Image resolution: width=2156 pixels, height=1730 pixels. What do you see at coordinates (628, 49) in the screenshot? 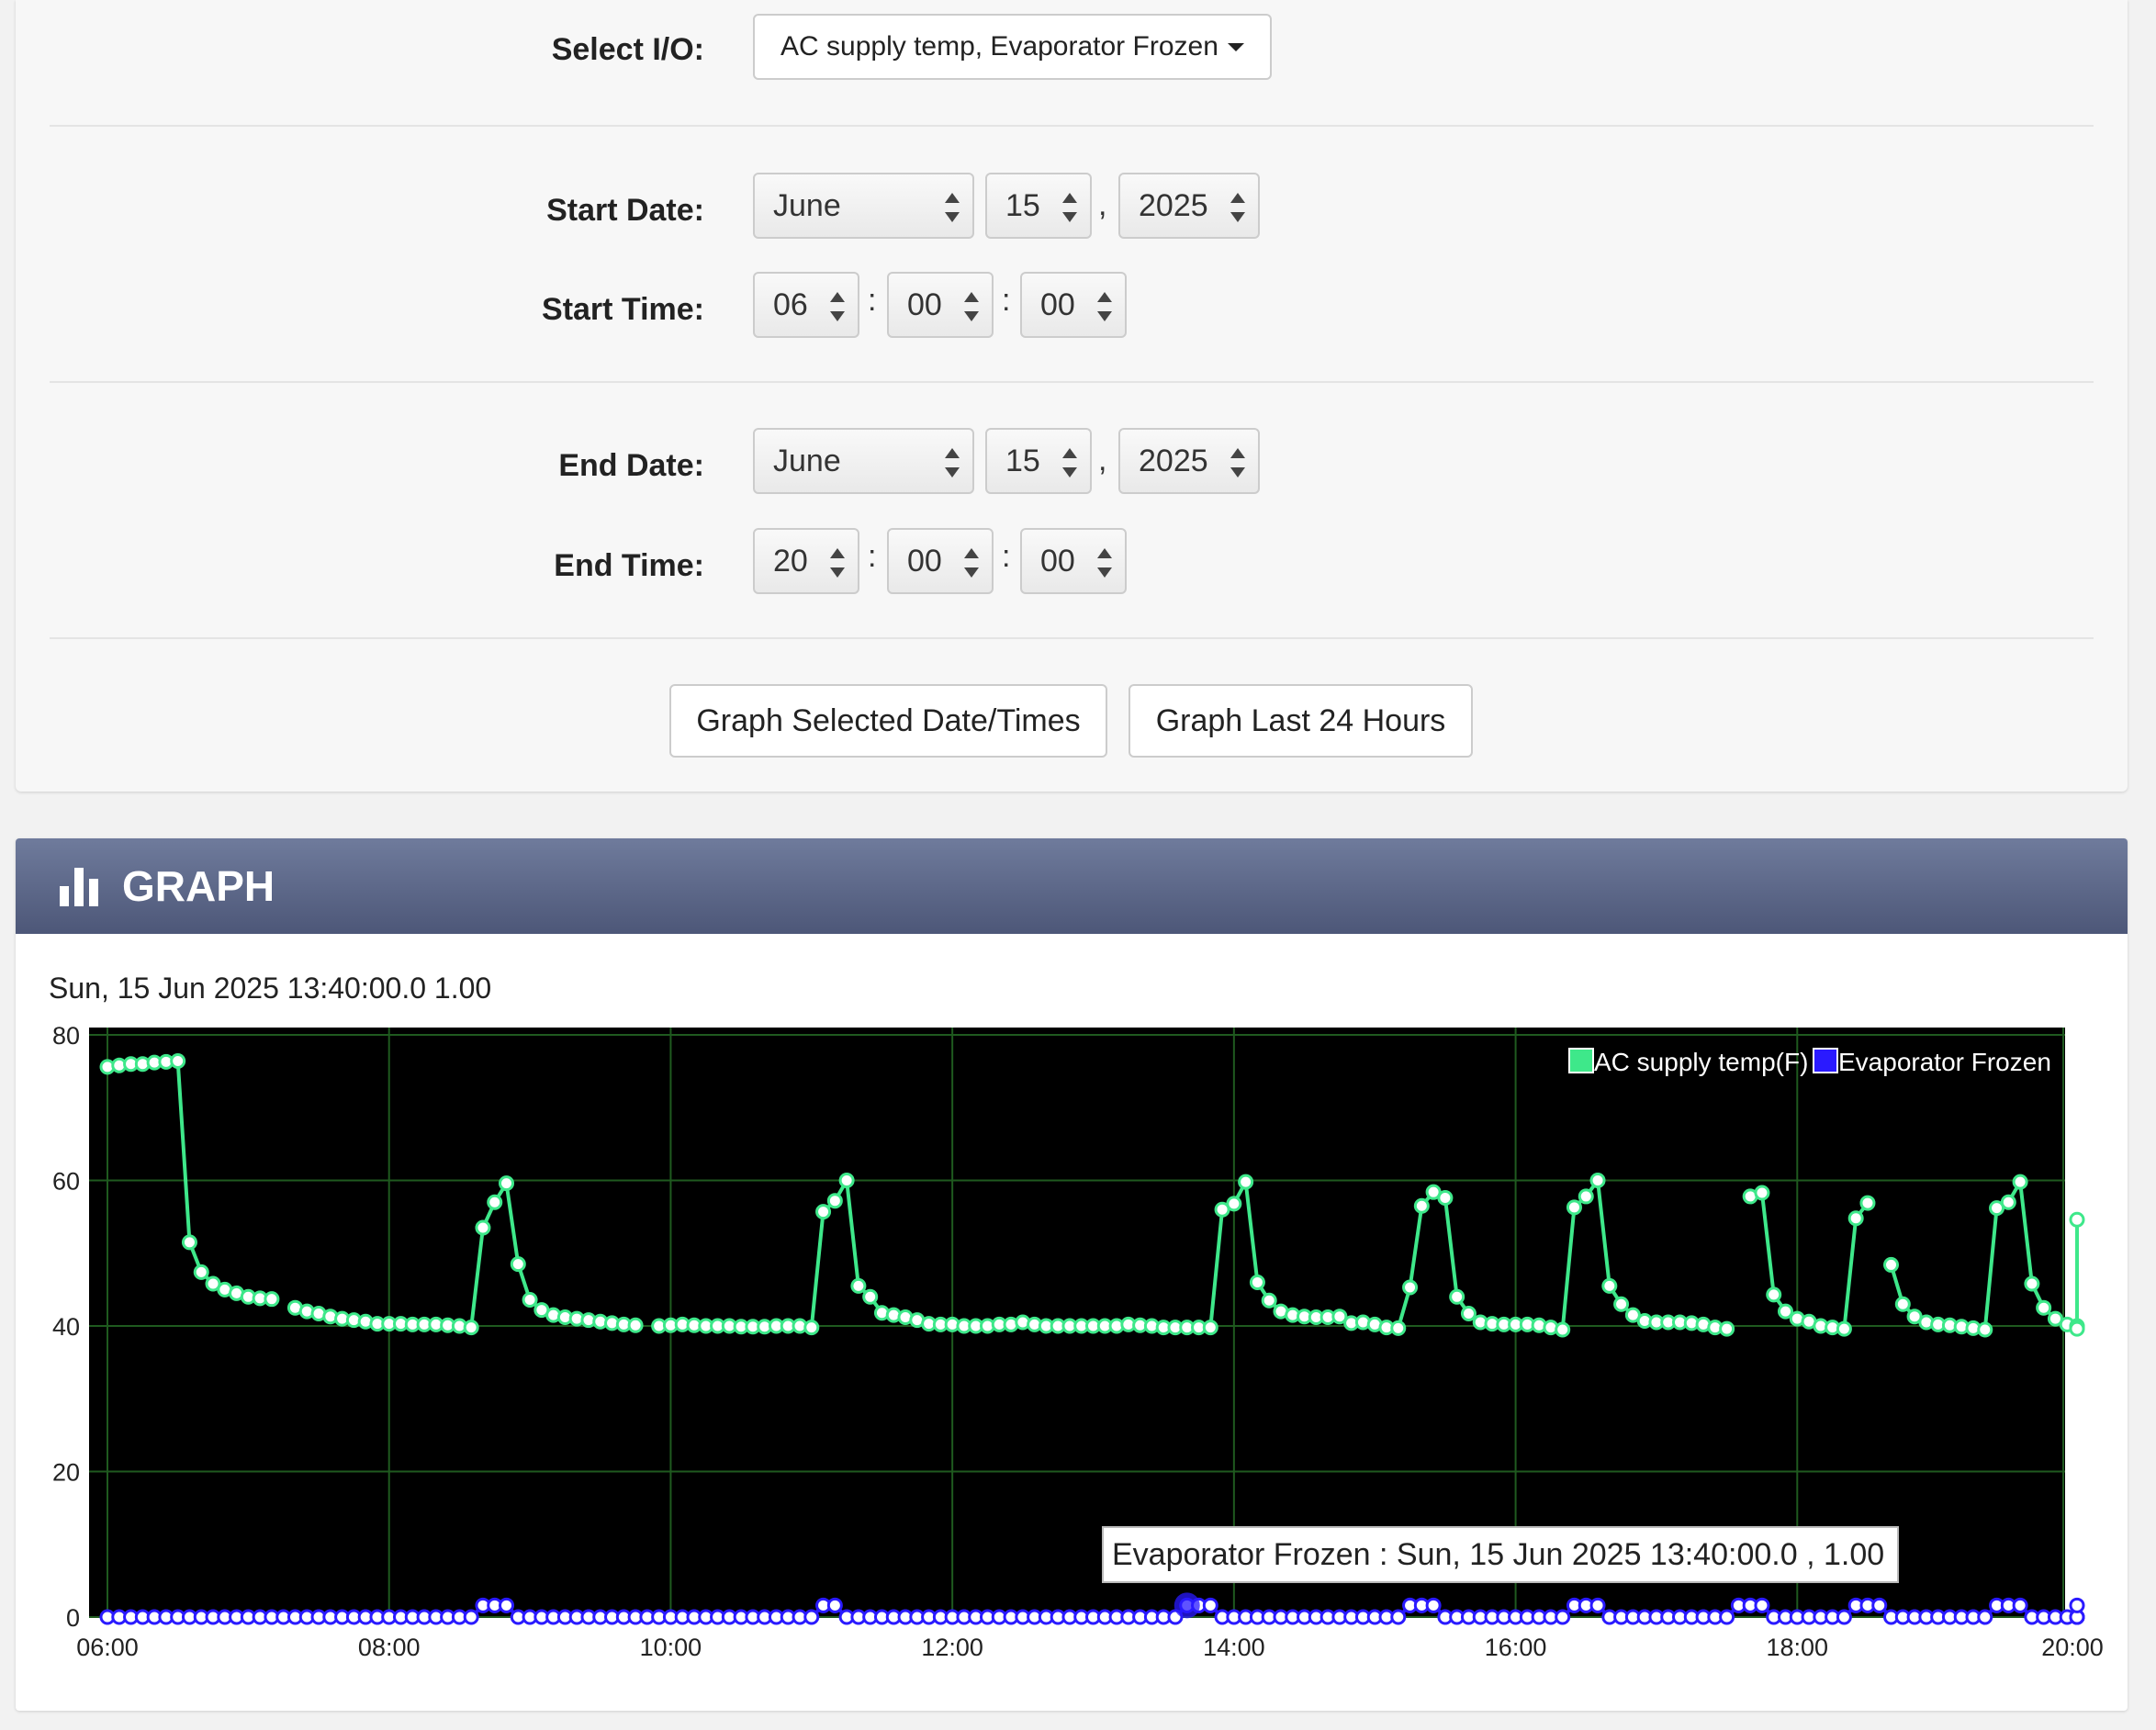
I see `select-io-label: Select I/O:` at bounding box center [628, 49].